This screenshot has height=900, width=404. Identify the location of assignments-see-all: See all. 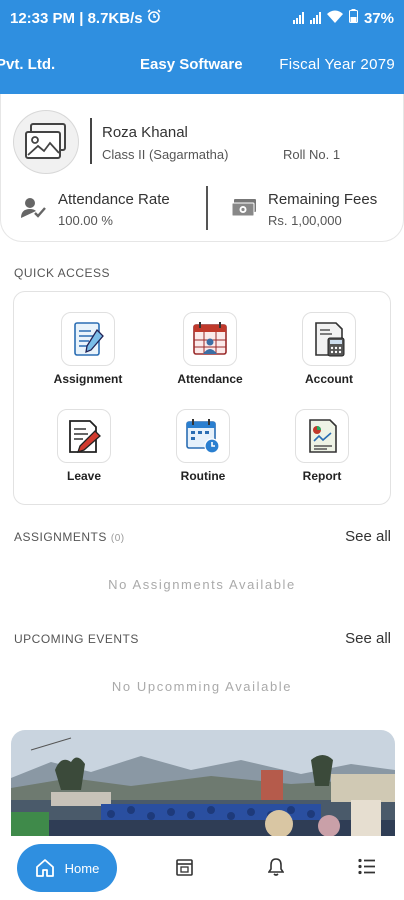
(368, 536).